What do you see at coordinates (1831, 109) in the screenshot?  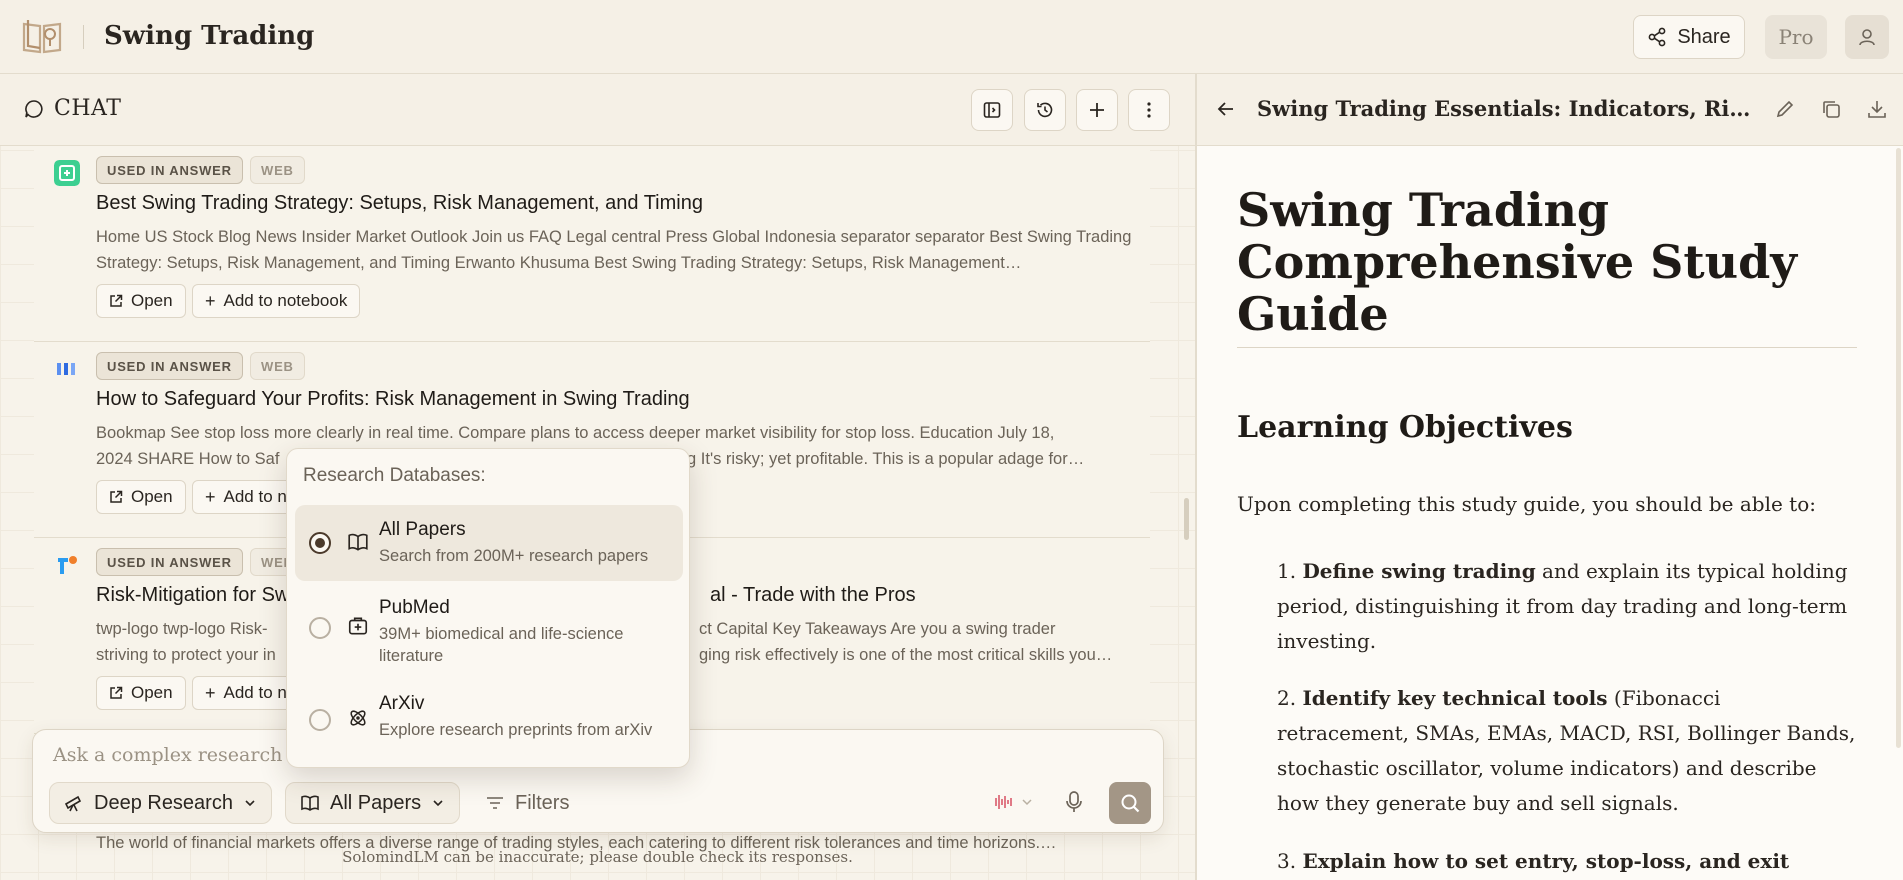 I see `copy-icon` at bounding box center [1831, 109].